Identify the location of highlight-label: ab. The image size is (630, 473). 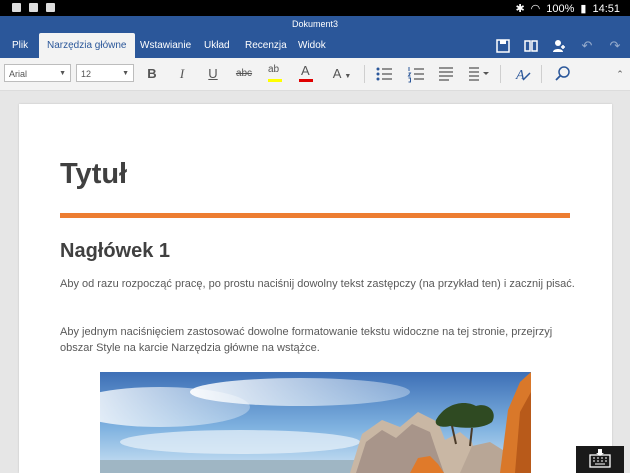
(274, 69).